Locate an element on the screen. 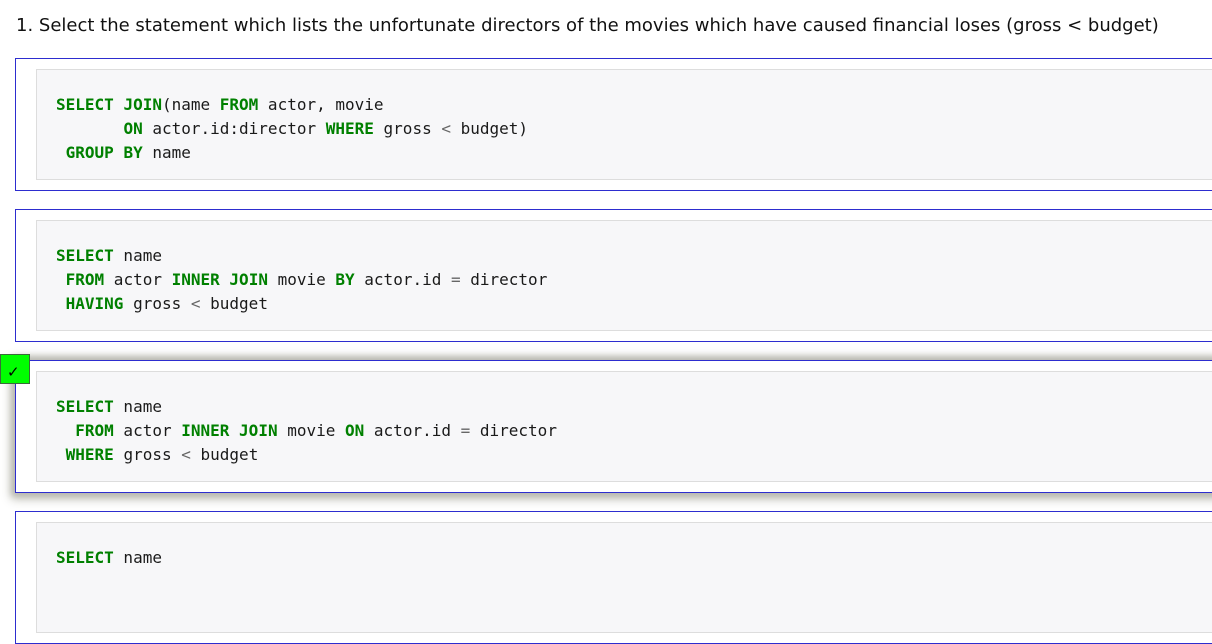 The image size is (1212, 644). sql-code: SELECT name is located at coordinates (109, 557).